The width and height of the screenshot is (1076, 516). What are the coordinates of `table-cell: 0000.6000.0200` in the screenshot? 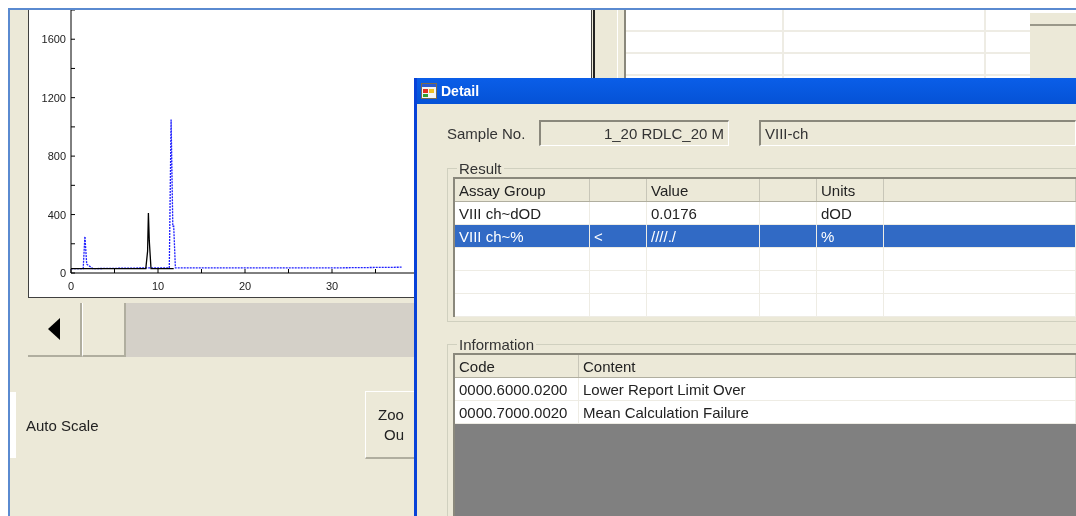 It's located at (517, 389).